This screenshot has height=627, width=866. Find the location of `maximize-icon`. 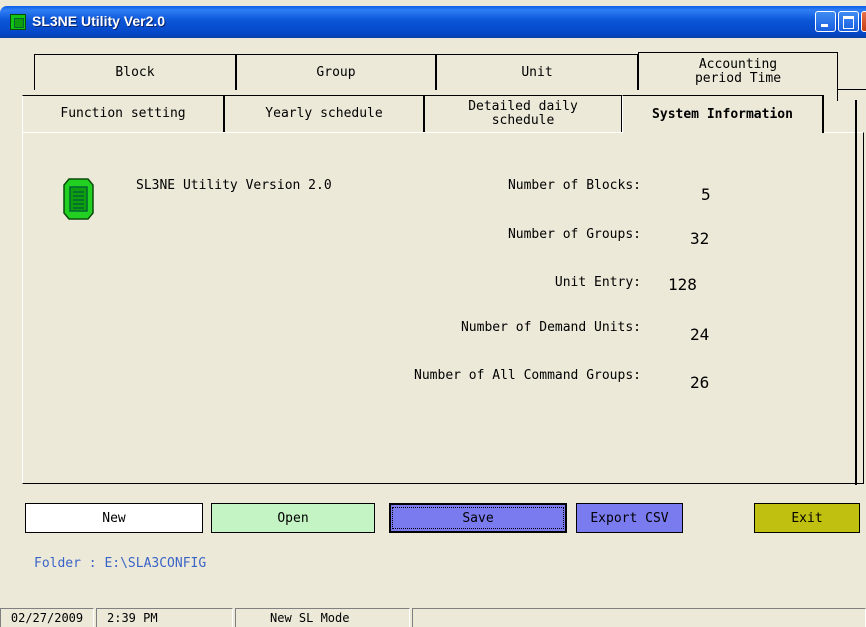

maximize-icon is located at coordinates (848, 21).